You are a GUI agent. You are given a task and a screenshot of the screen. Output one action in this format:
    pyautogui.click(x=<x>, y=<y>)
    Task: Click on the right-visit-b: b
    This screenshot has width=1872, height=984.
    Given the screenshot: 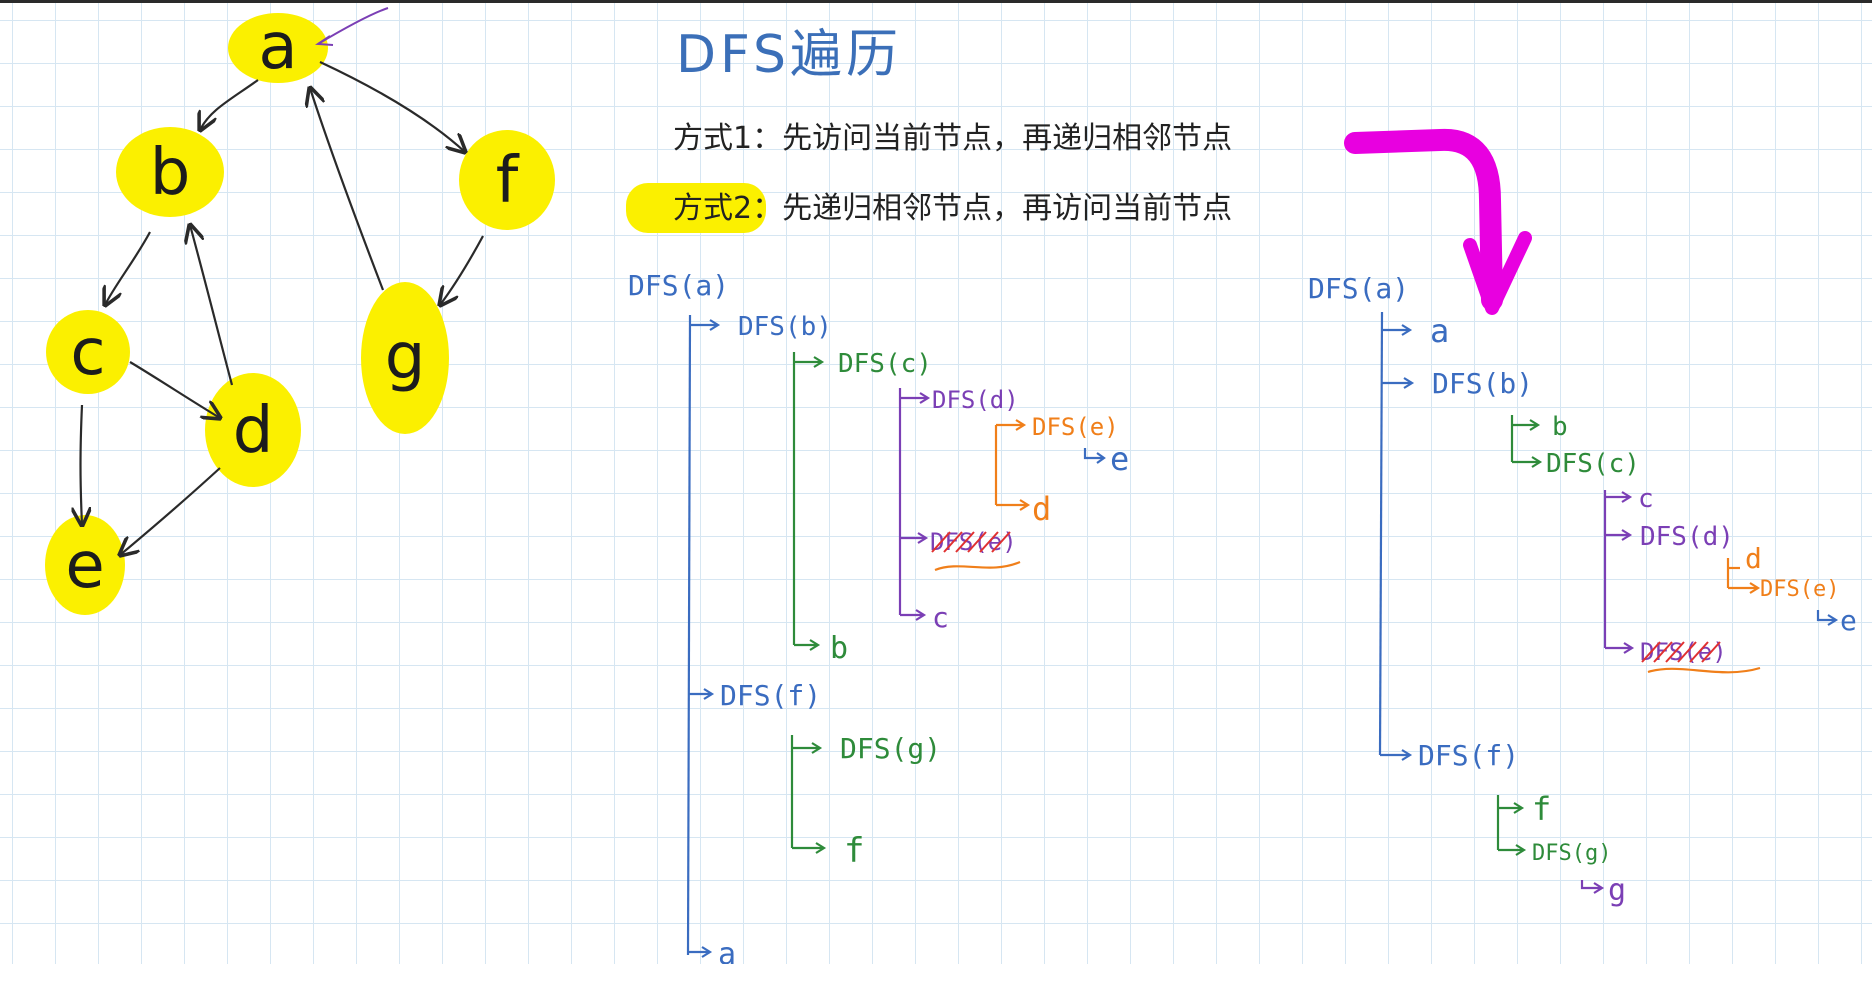 What is the action you would take?
    pyautogui.click(x=1560, y=427)
    